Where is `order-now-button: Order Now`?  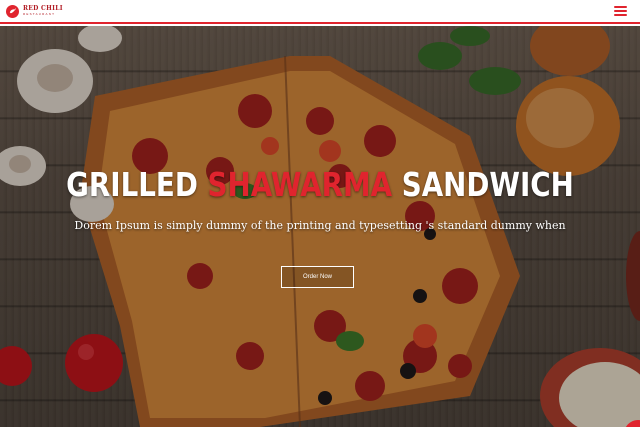
order-now-button: Order Now is located at coordinates (317, 277).